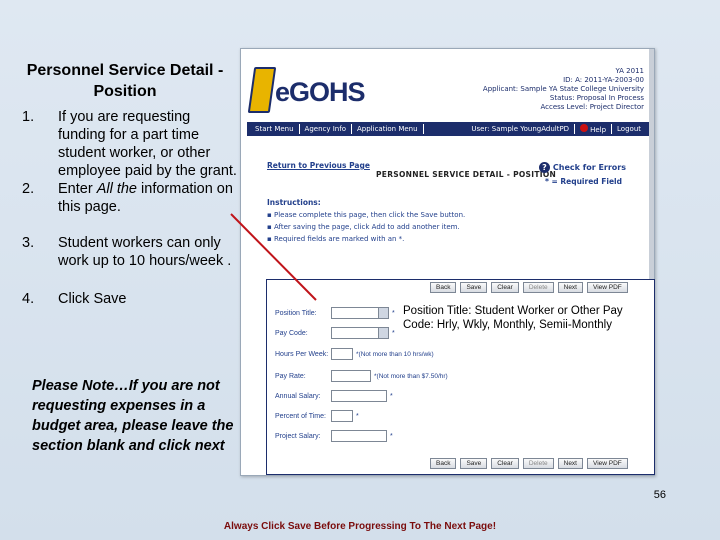  I want to click on step-number: 2., so click(28, 189).